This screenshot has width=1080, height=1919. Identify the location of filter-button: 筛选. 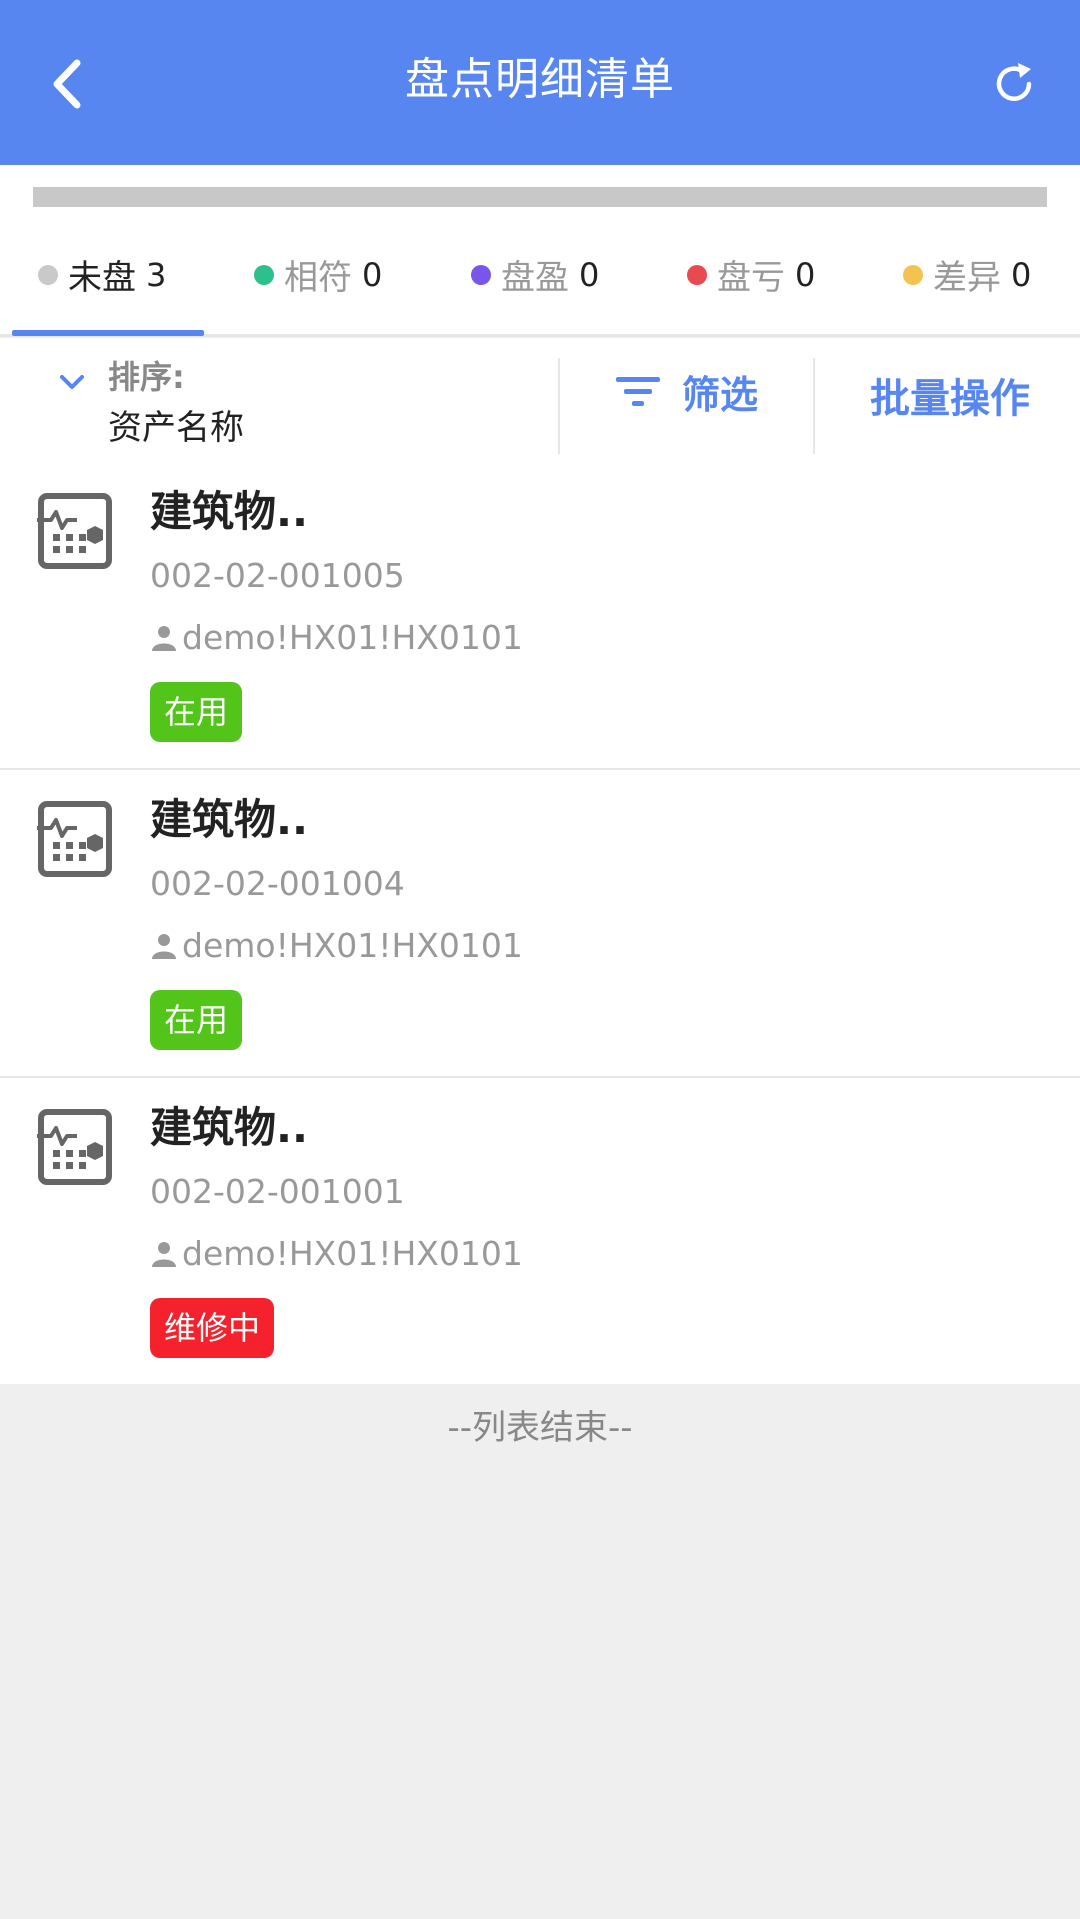
(686, 391).